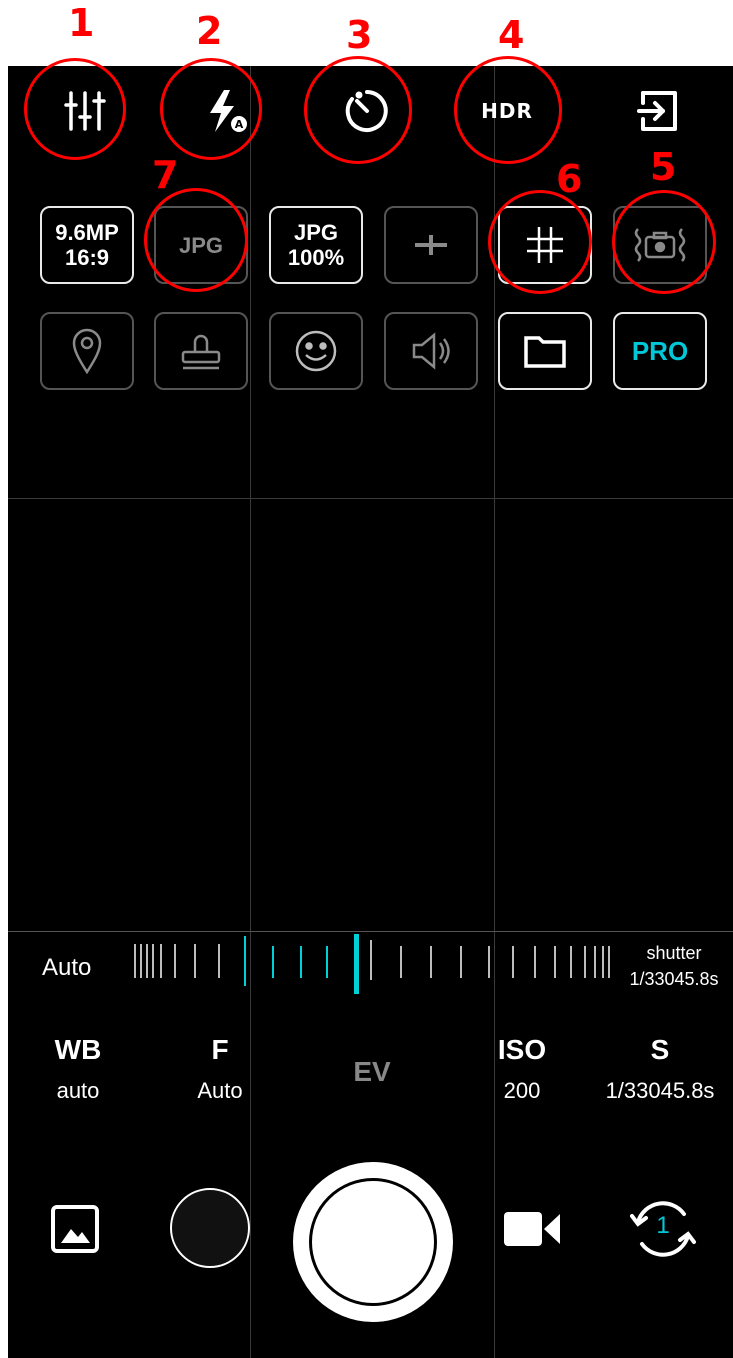  I want to click on camera-shake-icon, so click(660, 245).